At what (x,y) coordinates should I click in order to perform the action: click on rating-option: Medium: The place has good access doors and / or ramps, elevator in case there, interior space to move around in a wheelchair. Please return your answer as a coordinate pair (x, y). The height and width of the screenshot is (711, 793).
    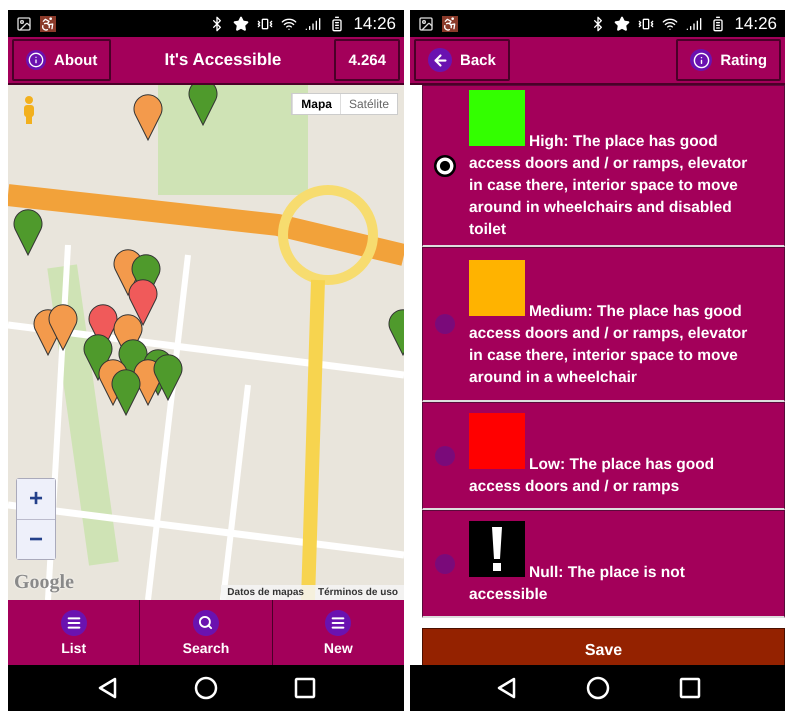
    Looking at the image, I should click on (603, 324).